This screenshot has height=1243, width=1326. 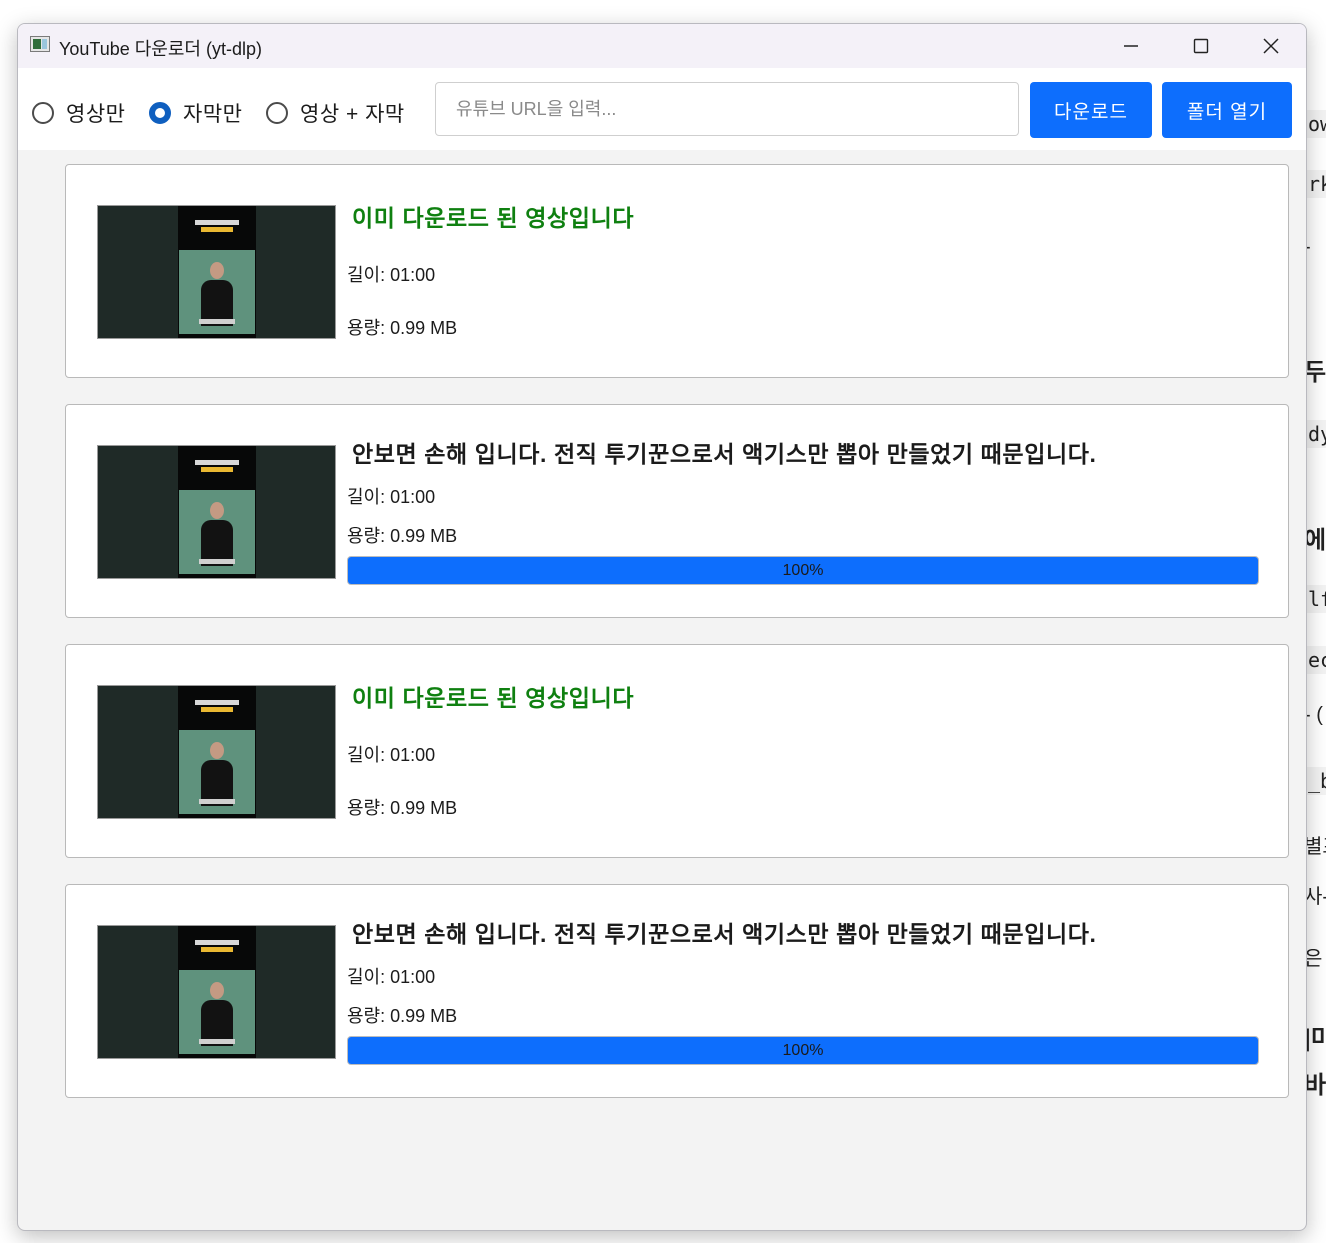 What do you see at coordinates (1315, 897) in the screenshot?
I see `bg-fragment: 사-` at bounding box center [1315, 897].